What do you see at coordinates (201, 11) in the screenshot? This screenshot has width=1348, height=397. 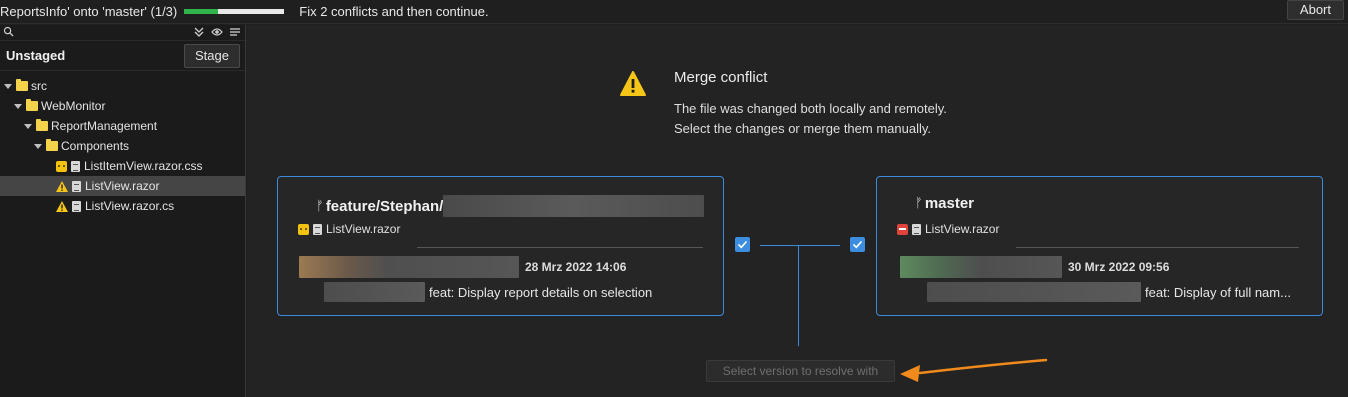 I see `rebase-progress-fill` at bounding box center [201, 11].